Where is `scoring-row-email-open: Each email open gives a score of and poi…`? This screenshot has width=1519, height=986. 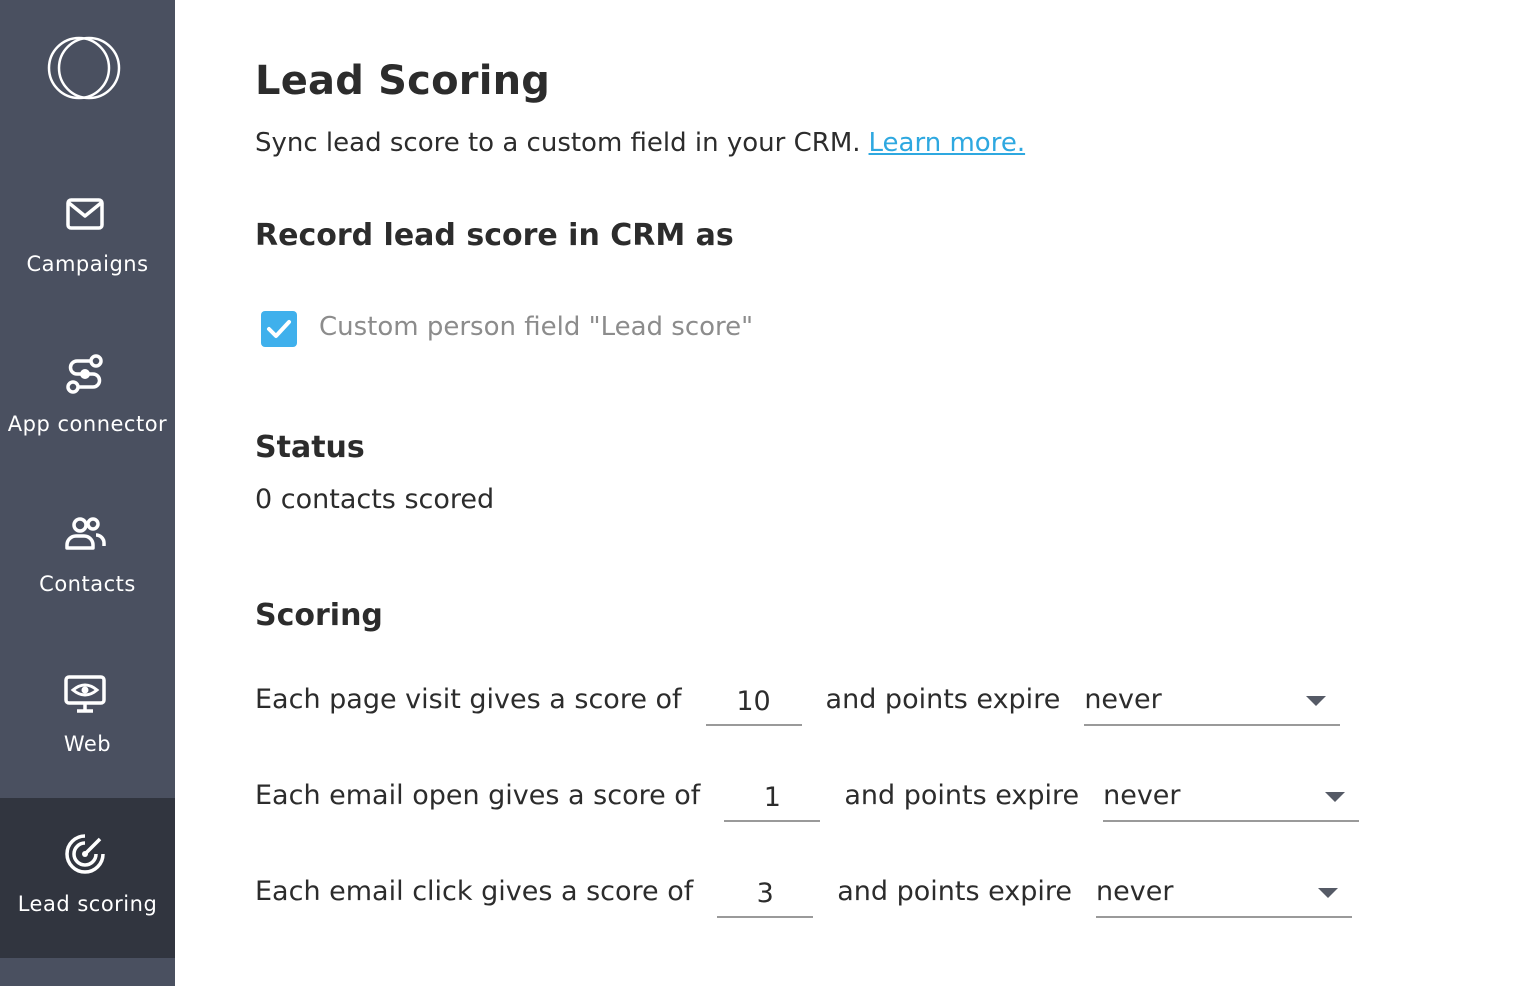
scoring-row-email-open: Each email open gives a score of and poi… is located at coordinates (807, 807).